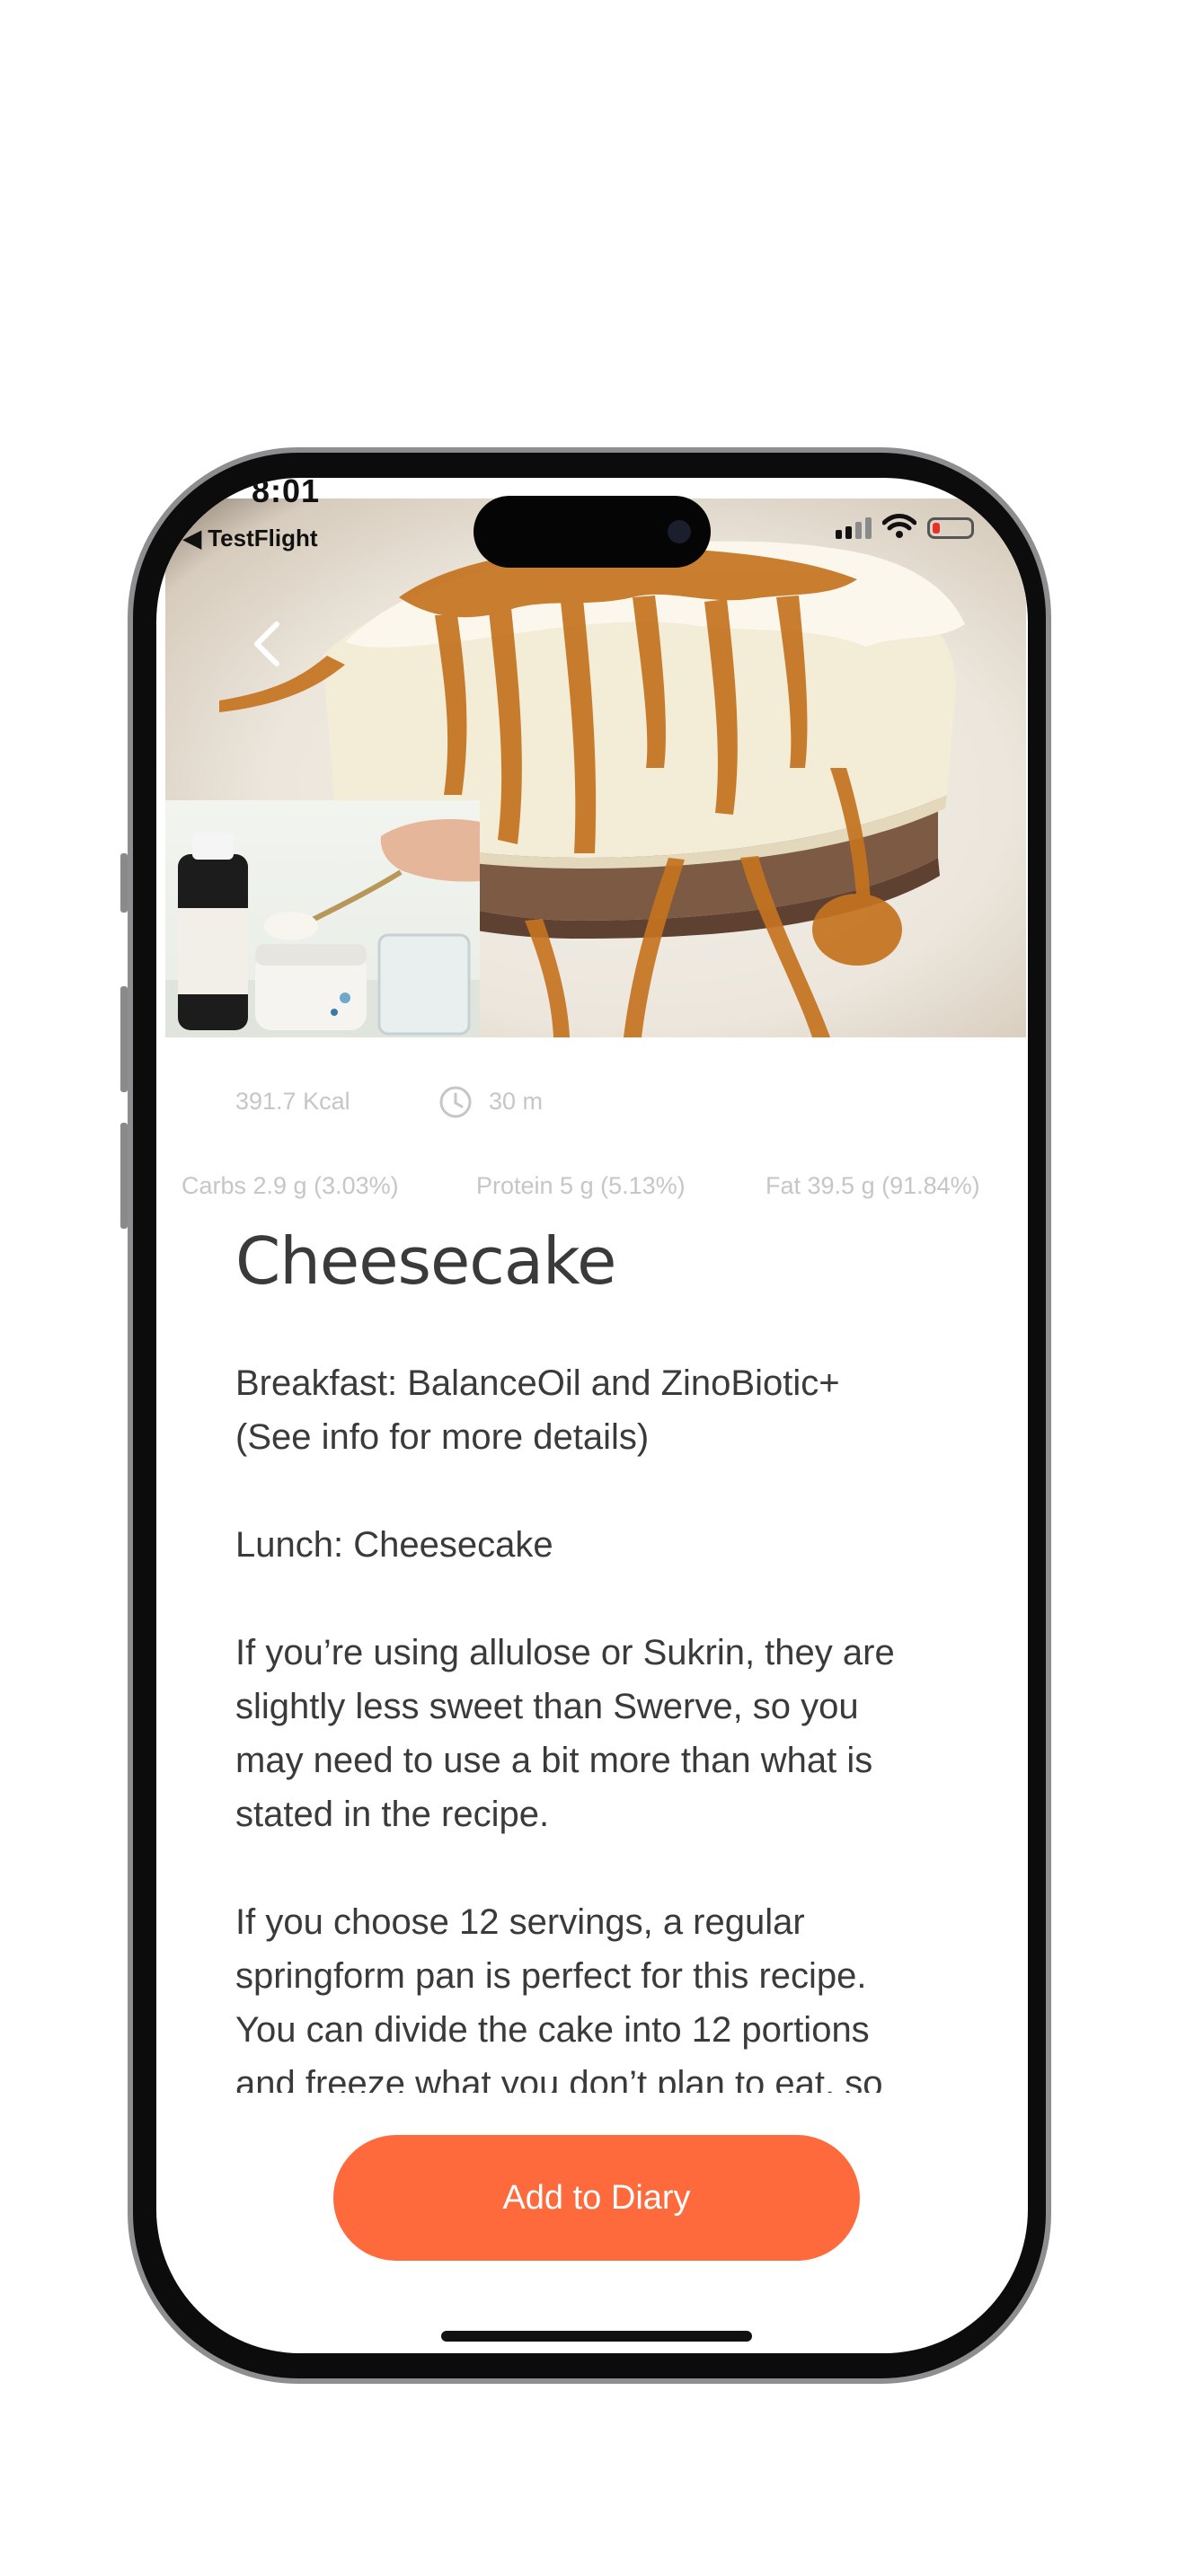 The height and width of the screenshot is (2576, 1186). I want to click on volume-down-button, so click(124, 1176).